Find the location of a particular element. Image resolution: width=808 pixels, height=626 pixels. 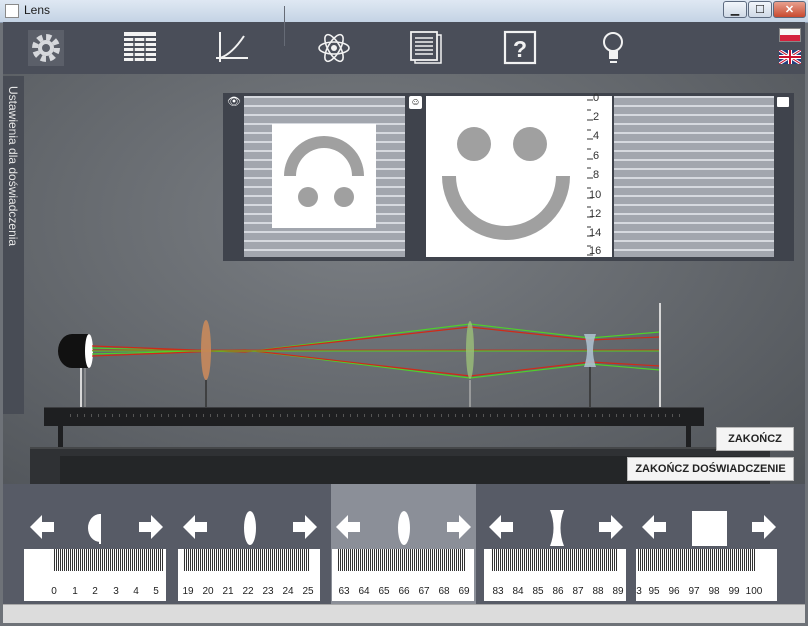

settings-side-label: Ustawienia dla doświadczenia is located at coordinates (13, 166).